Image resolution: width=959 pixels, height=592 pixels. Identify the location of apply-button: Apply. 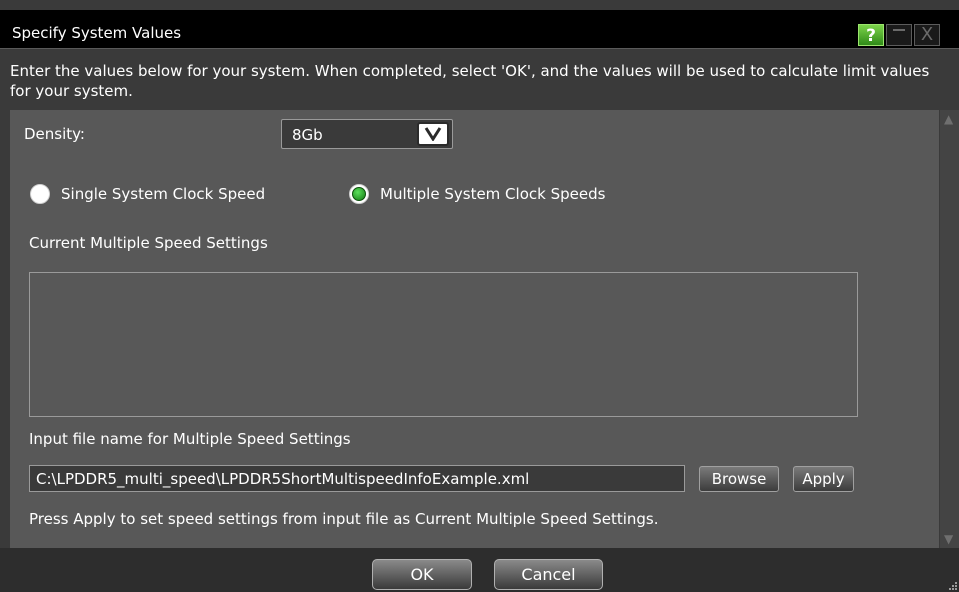
(823, 479).